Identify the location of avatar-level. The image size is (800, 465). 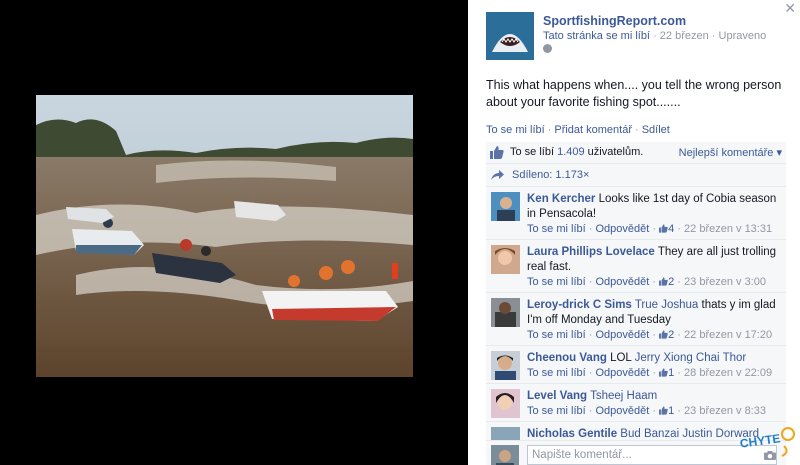
(505, 403).